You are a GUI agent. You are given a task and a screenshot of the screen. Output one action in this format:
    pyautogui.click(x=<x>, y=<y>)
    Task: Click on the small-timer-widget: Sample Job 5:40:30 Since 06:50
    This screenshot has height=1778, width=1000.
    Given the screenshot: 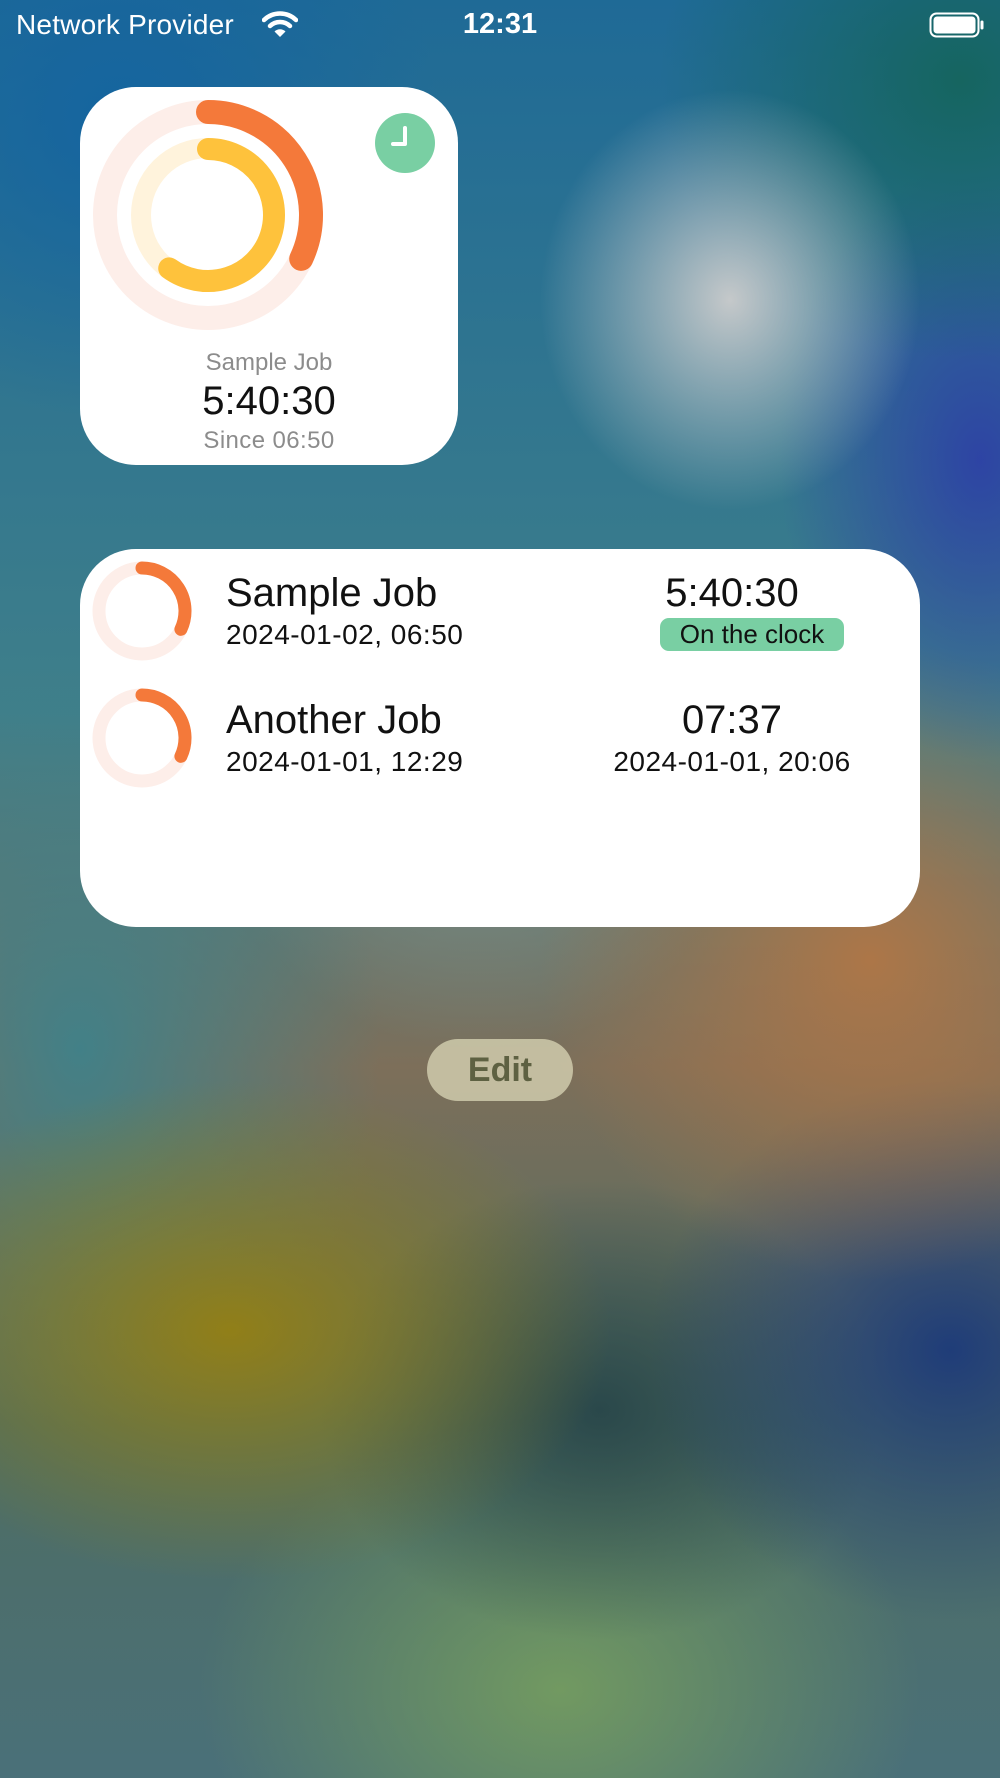 What is the action you would take?
    pyautogui.click(x=269, y=276)
    